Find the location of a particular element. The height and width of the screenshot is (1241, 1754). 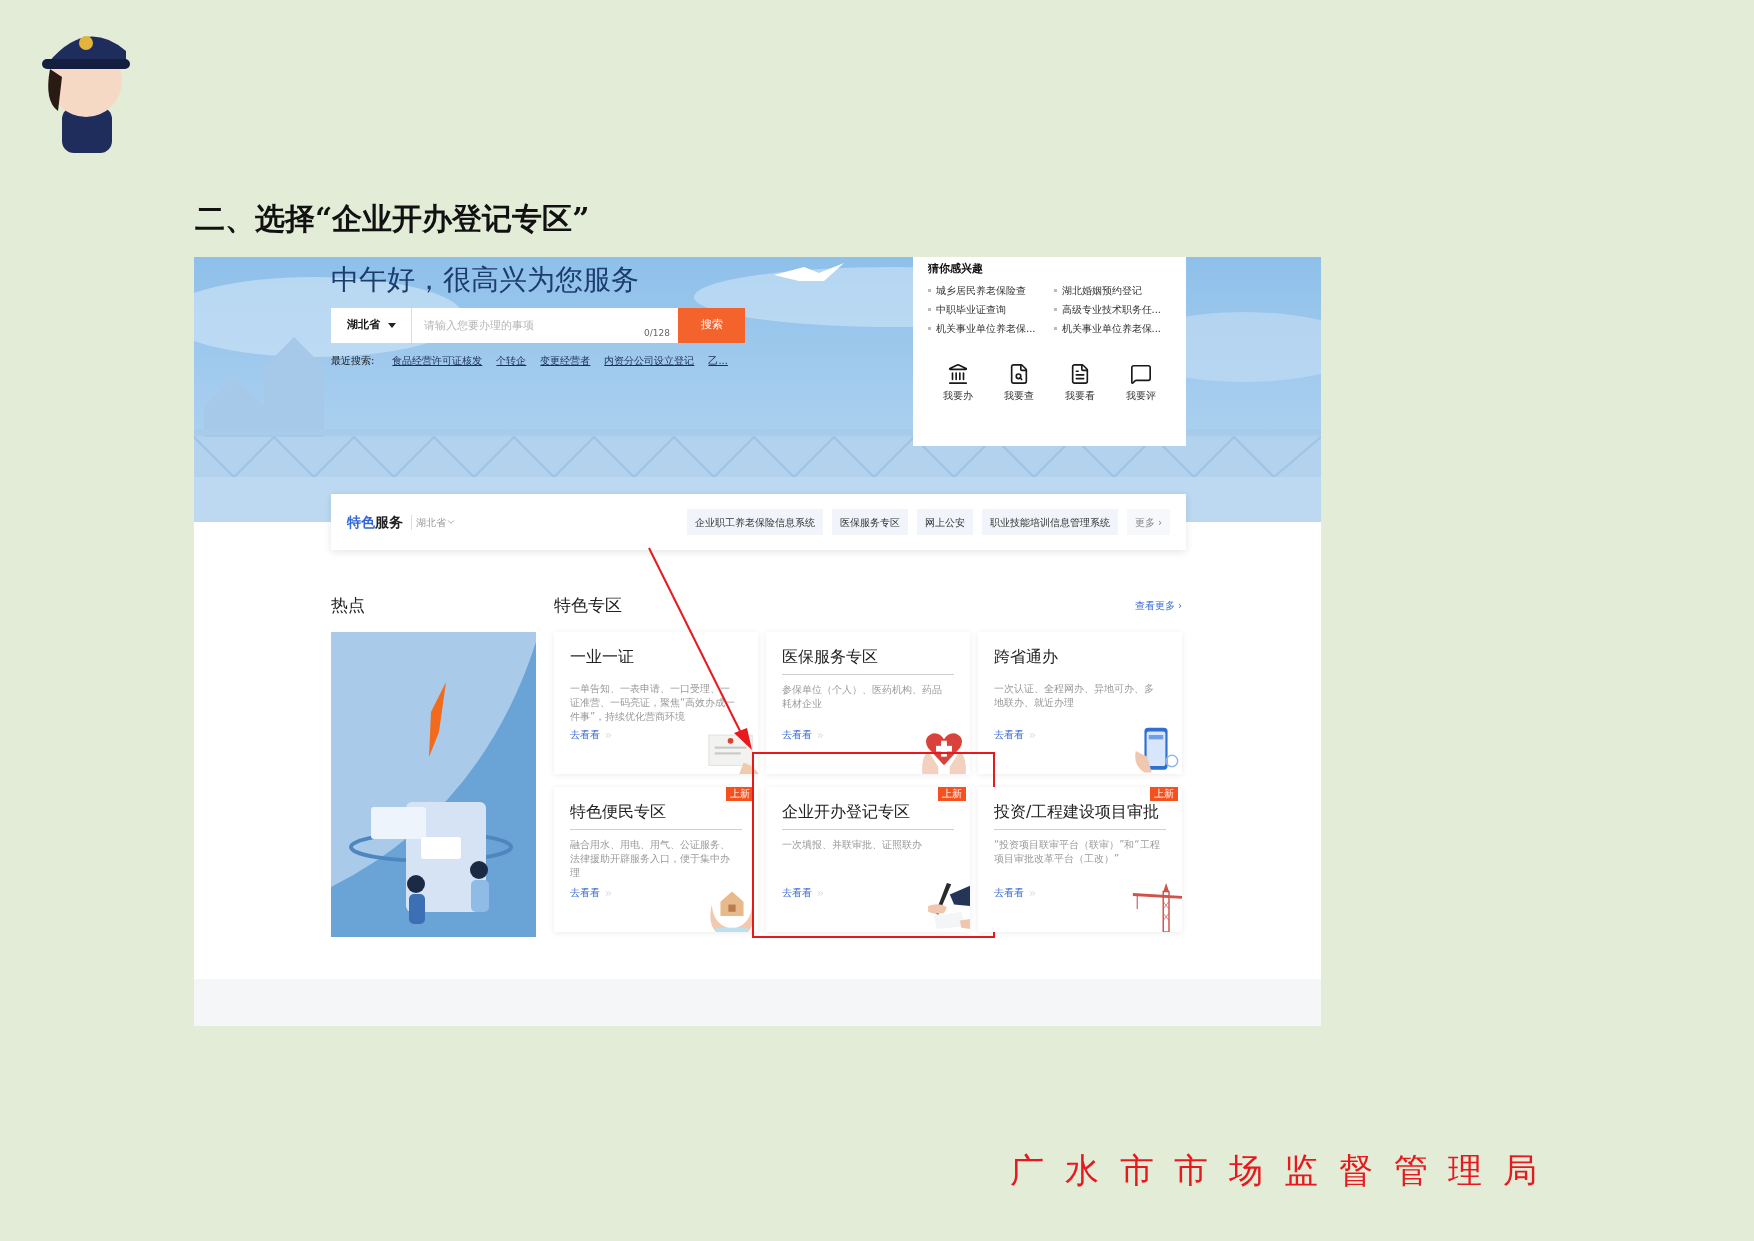

card-title: 医保服务专区 is located at coordinates (868, 659).